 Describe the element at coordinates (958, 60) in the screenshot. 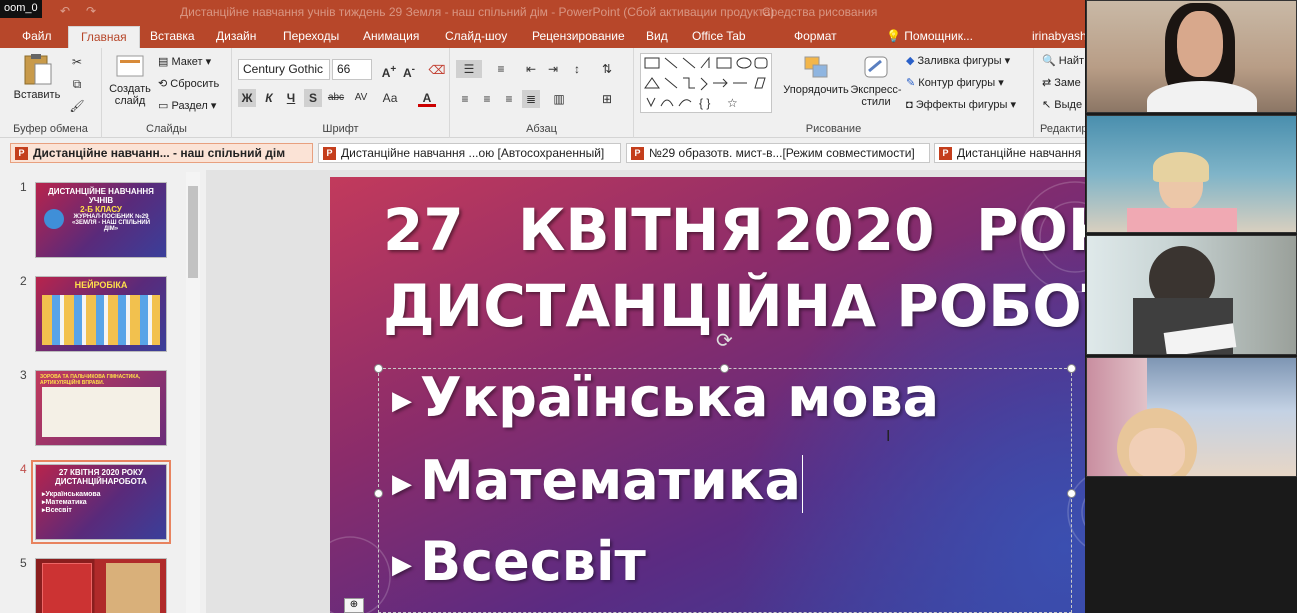

I see `shape-fill-button: ◆ Заливка фигуры ▾` at that location.